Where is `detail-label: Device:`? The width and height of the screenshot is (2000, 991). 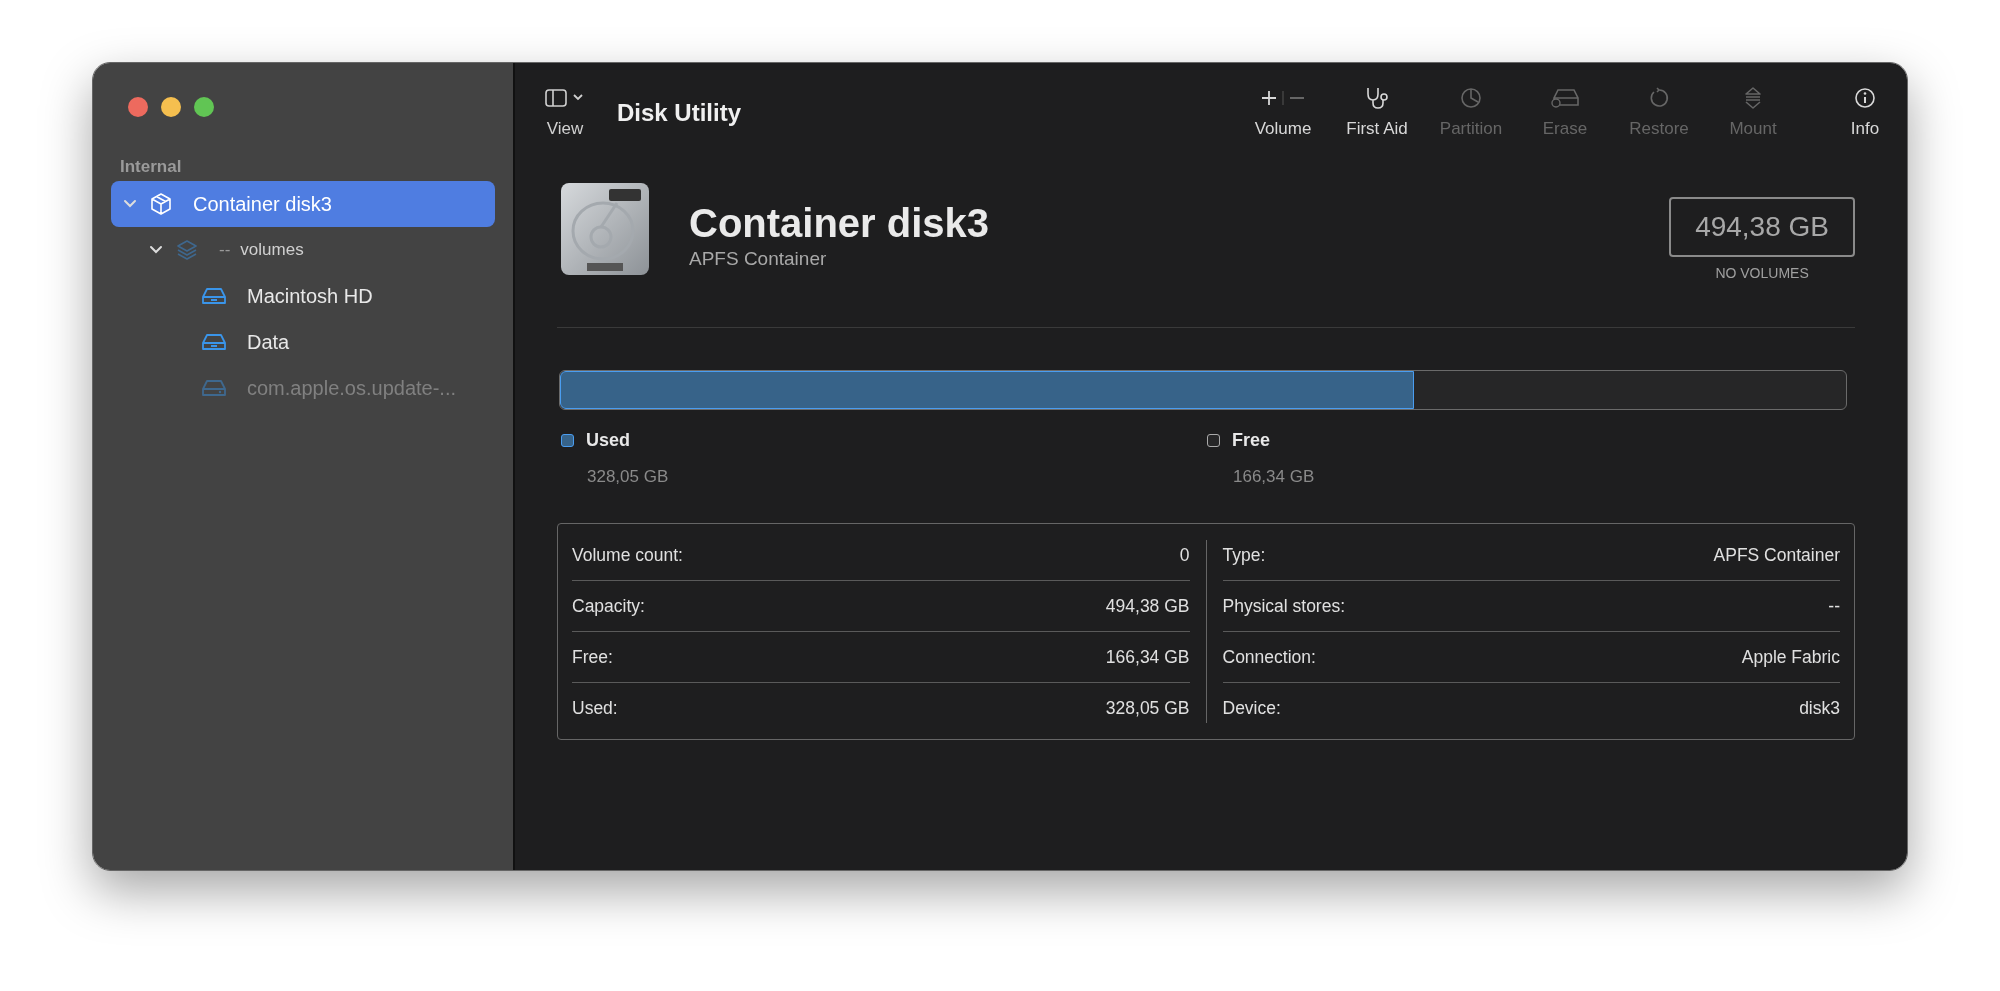
detail-label: Device: is located at coordinates (1251, 708).